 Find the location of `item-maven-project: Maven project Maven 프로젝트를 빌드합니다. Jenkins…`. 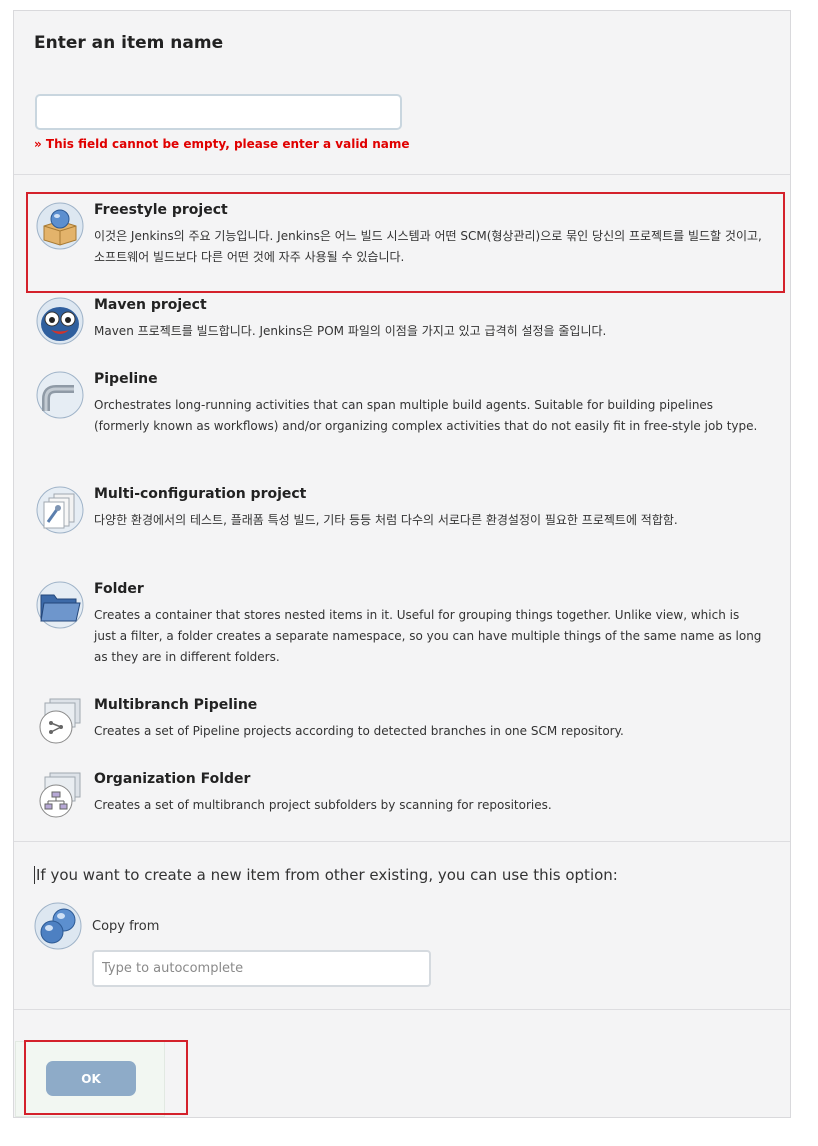

item-maven-project: Maven project Maven 프로젝트를 빌드합니다. Jenkins… is located at coordinates (402, 327).